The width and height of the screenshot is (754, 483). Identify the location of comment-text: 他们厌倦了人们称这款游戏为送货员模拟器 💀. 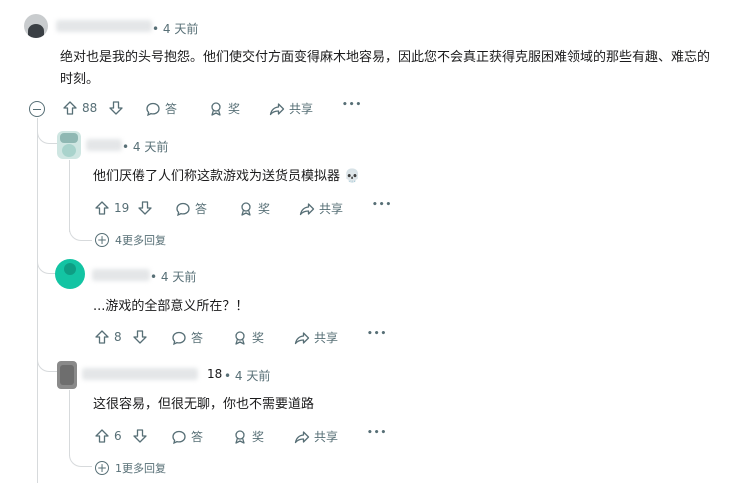
(227, 176).